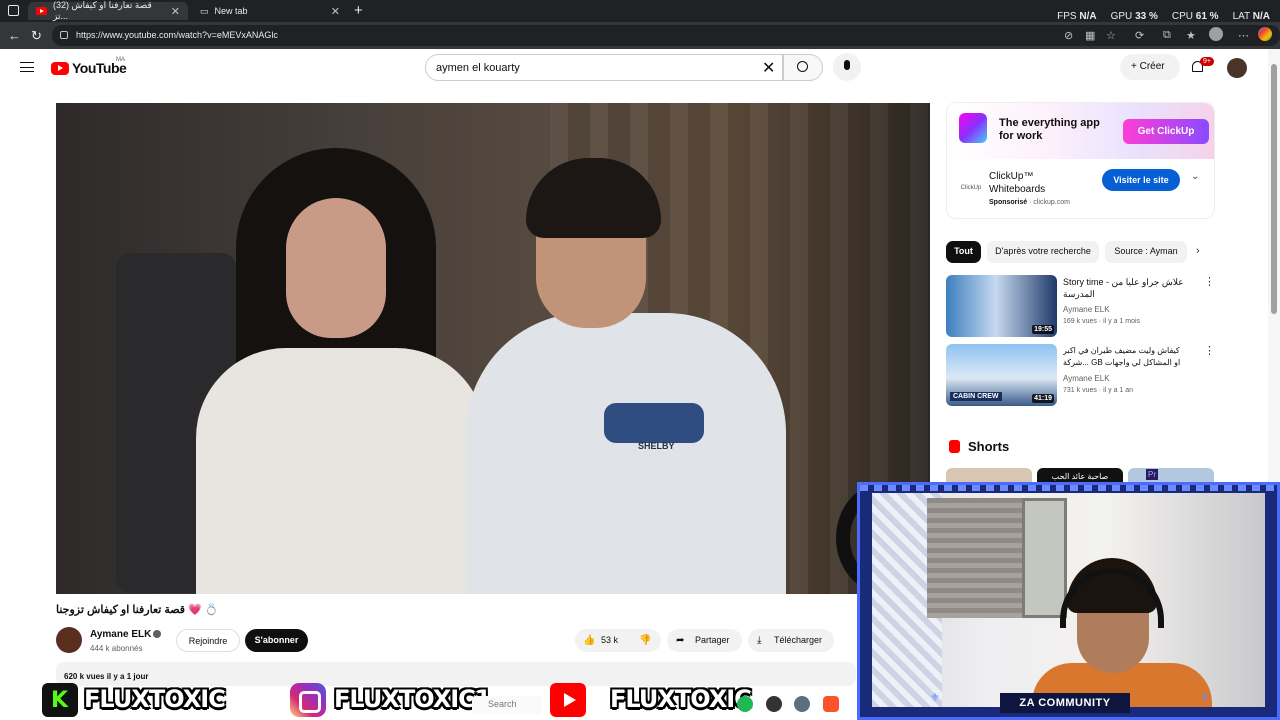 Image resolution: width=1280 pixels, height=720 pixels. What do you see at coordinates (1237, 68) in the screenshot?
I see `account-avatar` at bounding box center [1237, 68].